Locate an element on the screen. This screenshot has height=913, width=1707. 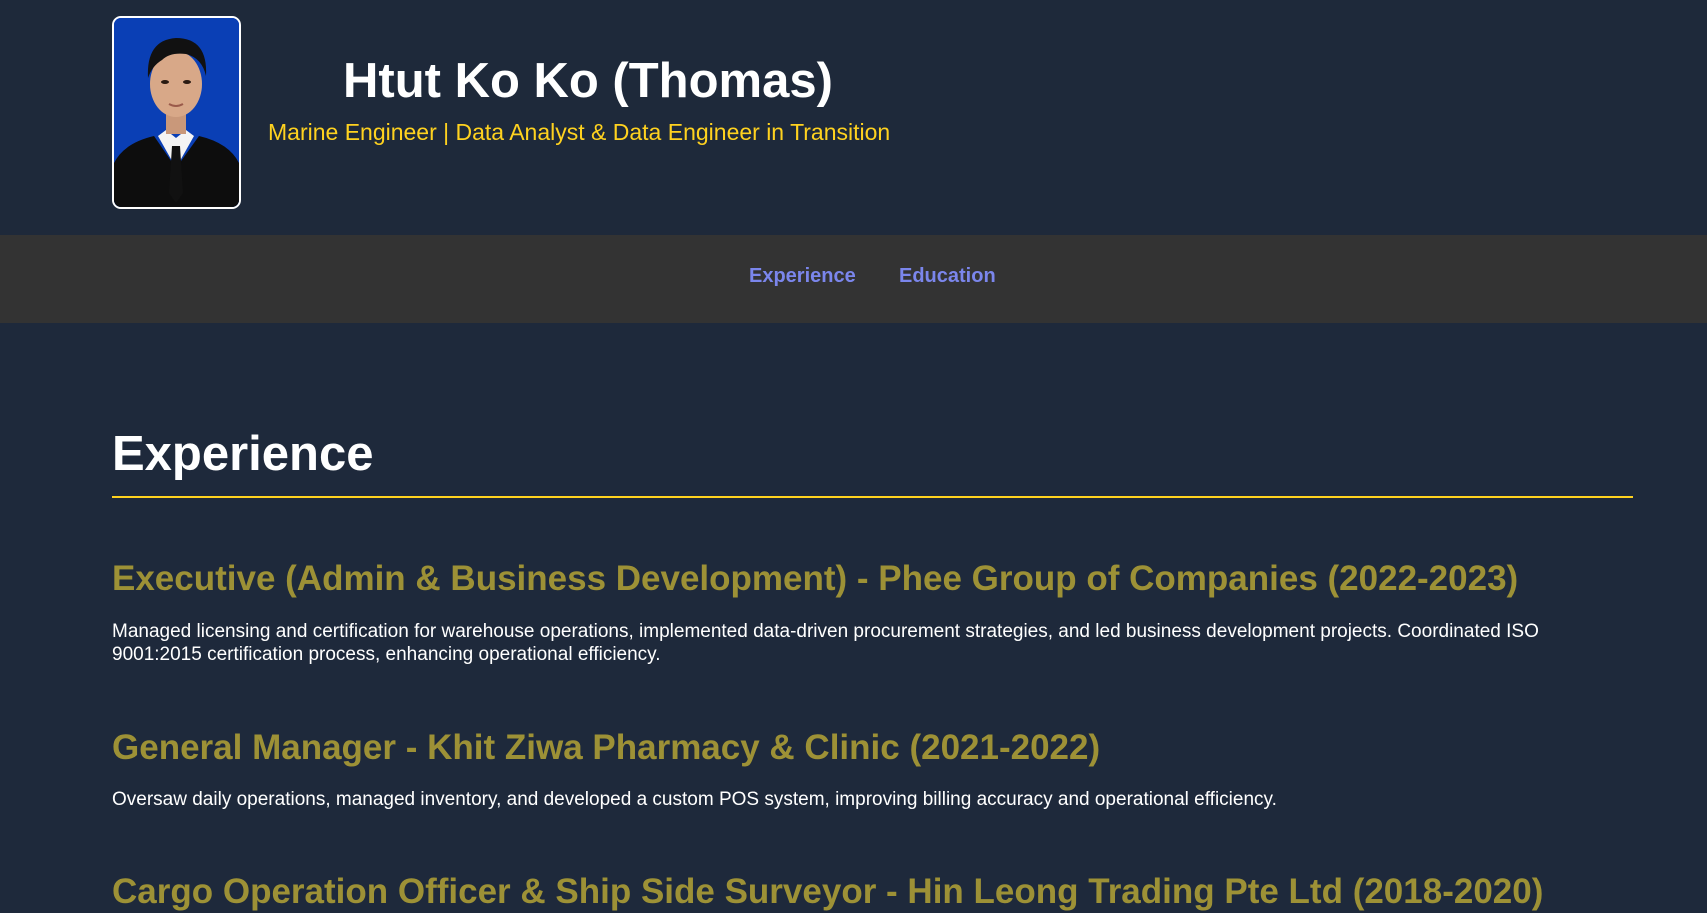
main-nav: Experience Education is located at coordinates (853, 279).